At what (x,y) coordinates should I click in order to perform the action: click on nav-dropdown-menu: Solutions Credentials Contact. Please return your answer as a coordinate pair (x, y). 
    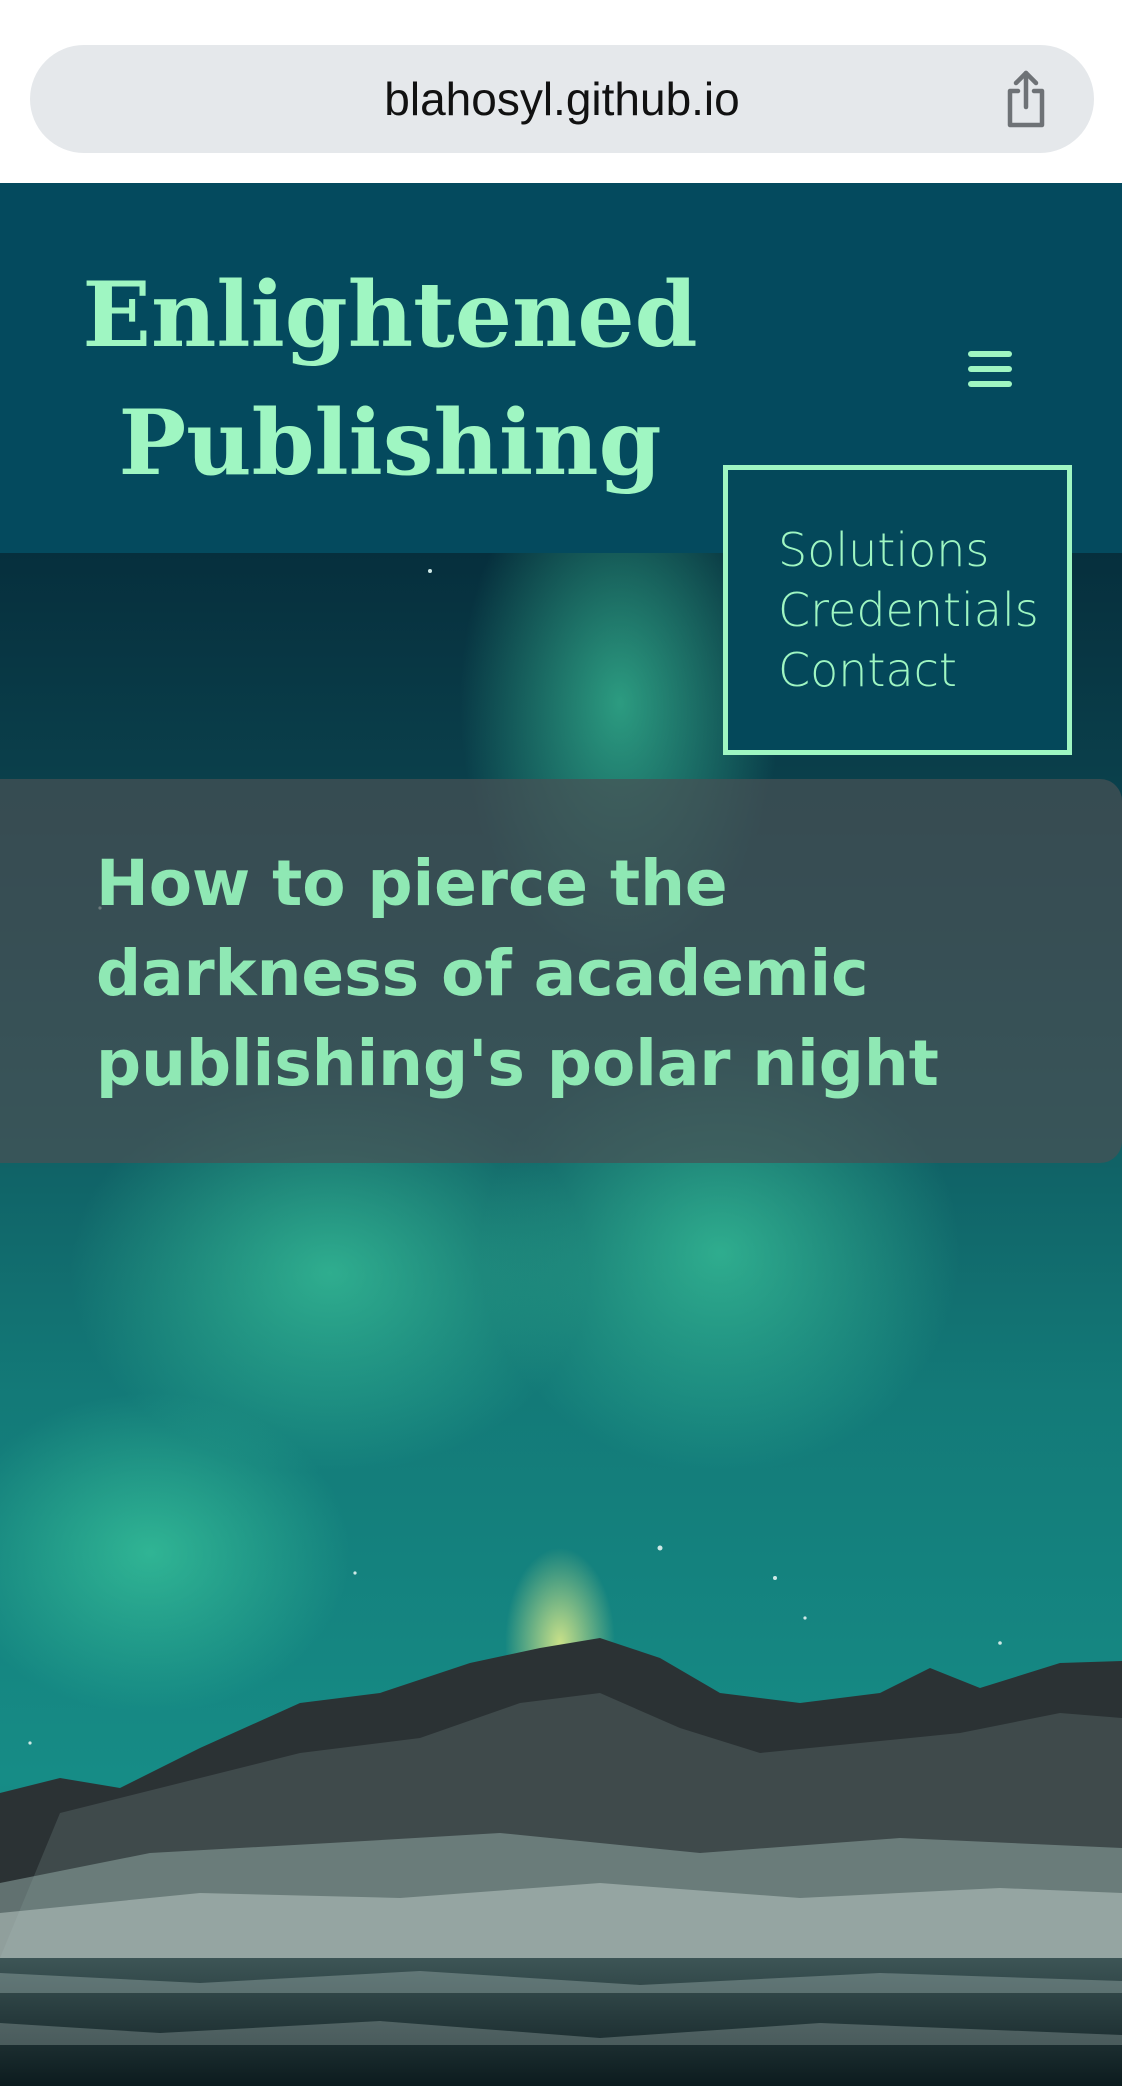
    Looking at the image, I should click on (897, 610).